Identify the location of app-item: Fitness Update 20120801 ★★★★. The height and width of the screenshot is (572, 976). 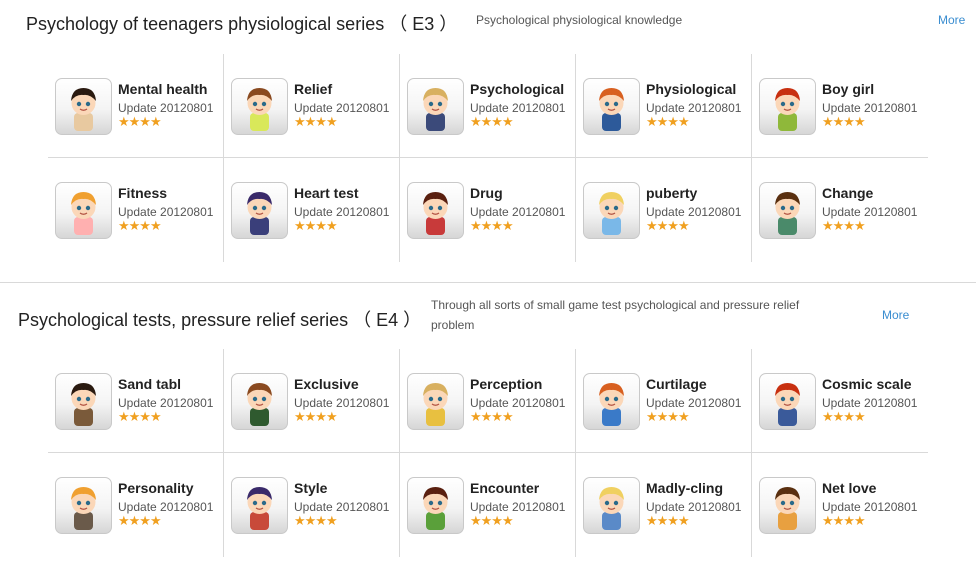
(136, 210).